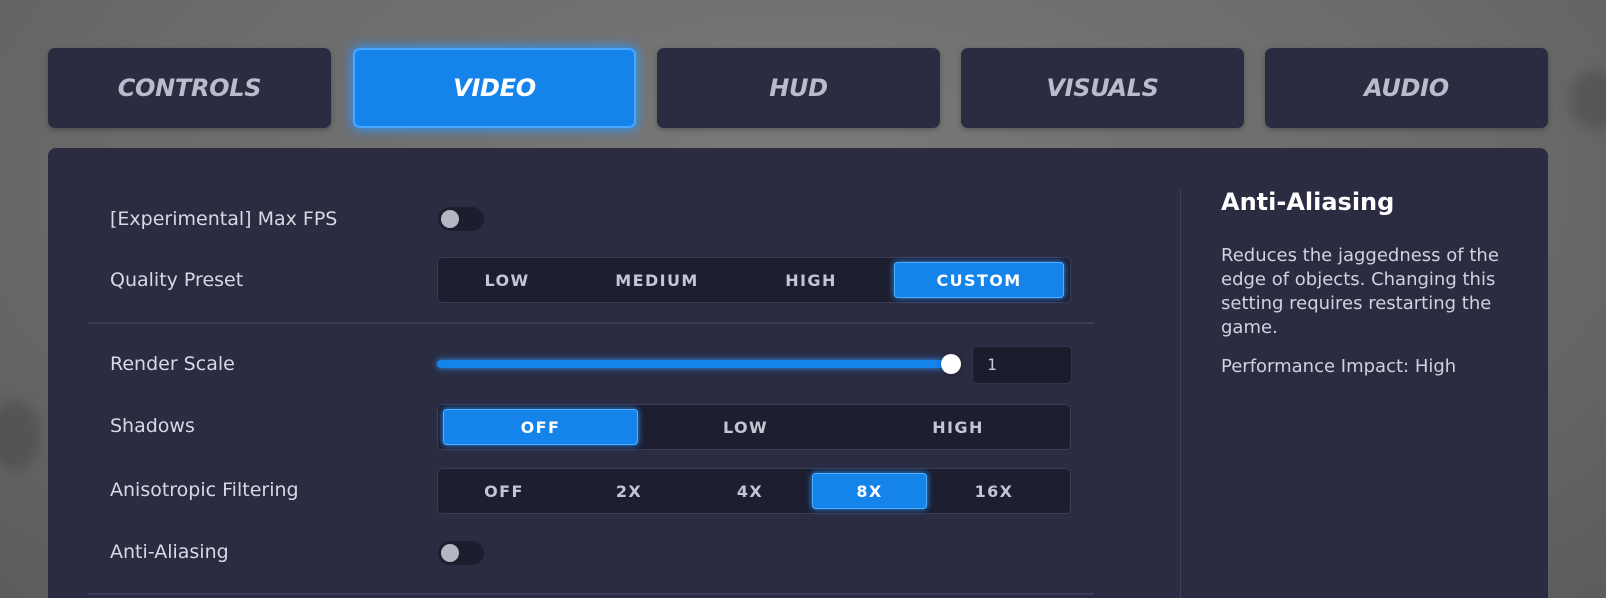 This screenshot has width=1606, height=598. What do you see at coordinates (657, 280) in the screenshot?
I see `quality-option-medium: MEDIUM` at bounding box center [657, 280].